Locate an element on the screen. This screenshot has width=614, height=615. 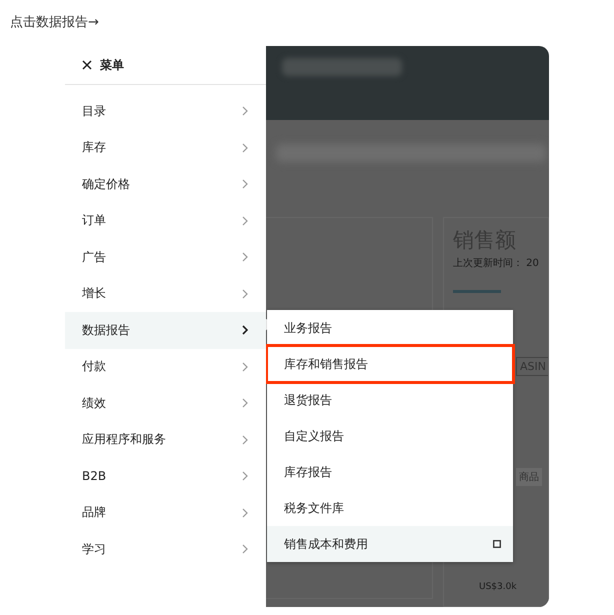
menu-item: 确定价格 is located at coordinates (165, 184).